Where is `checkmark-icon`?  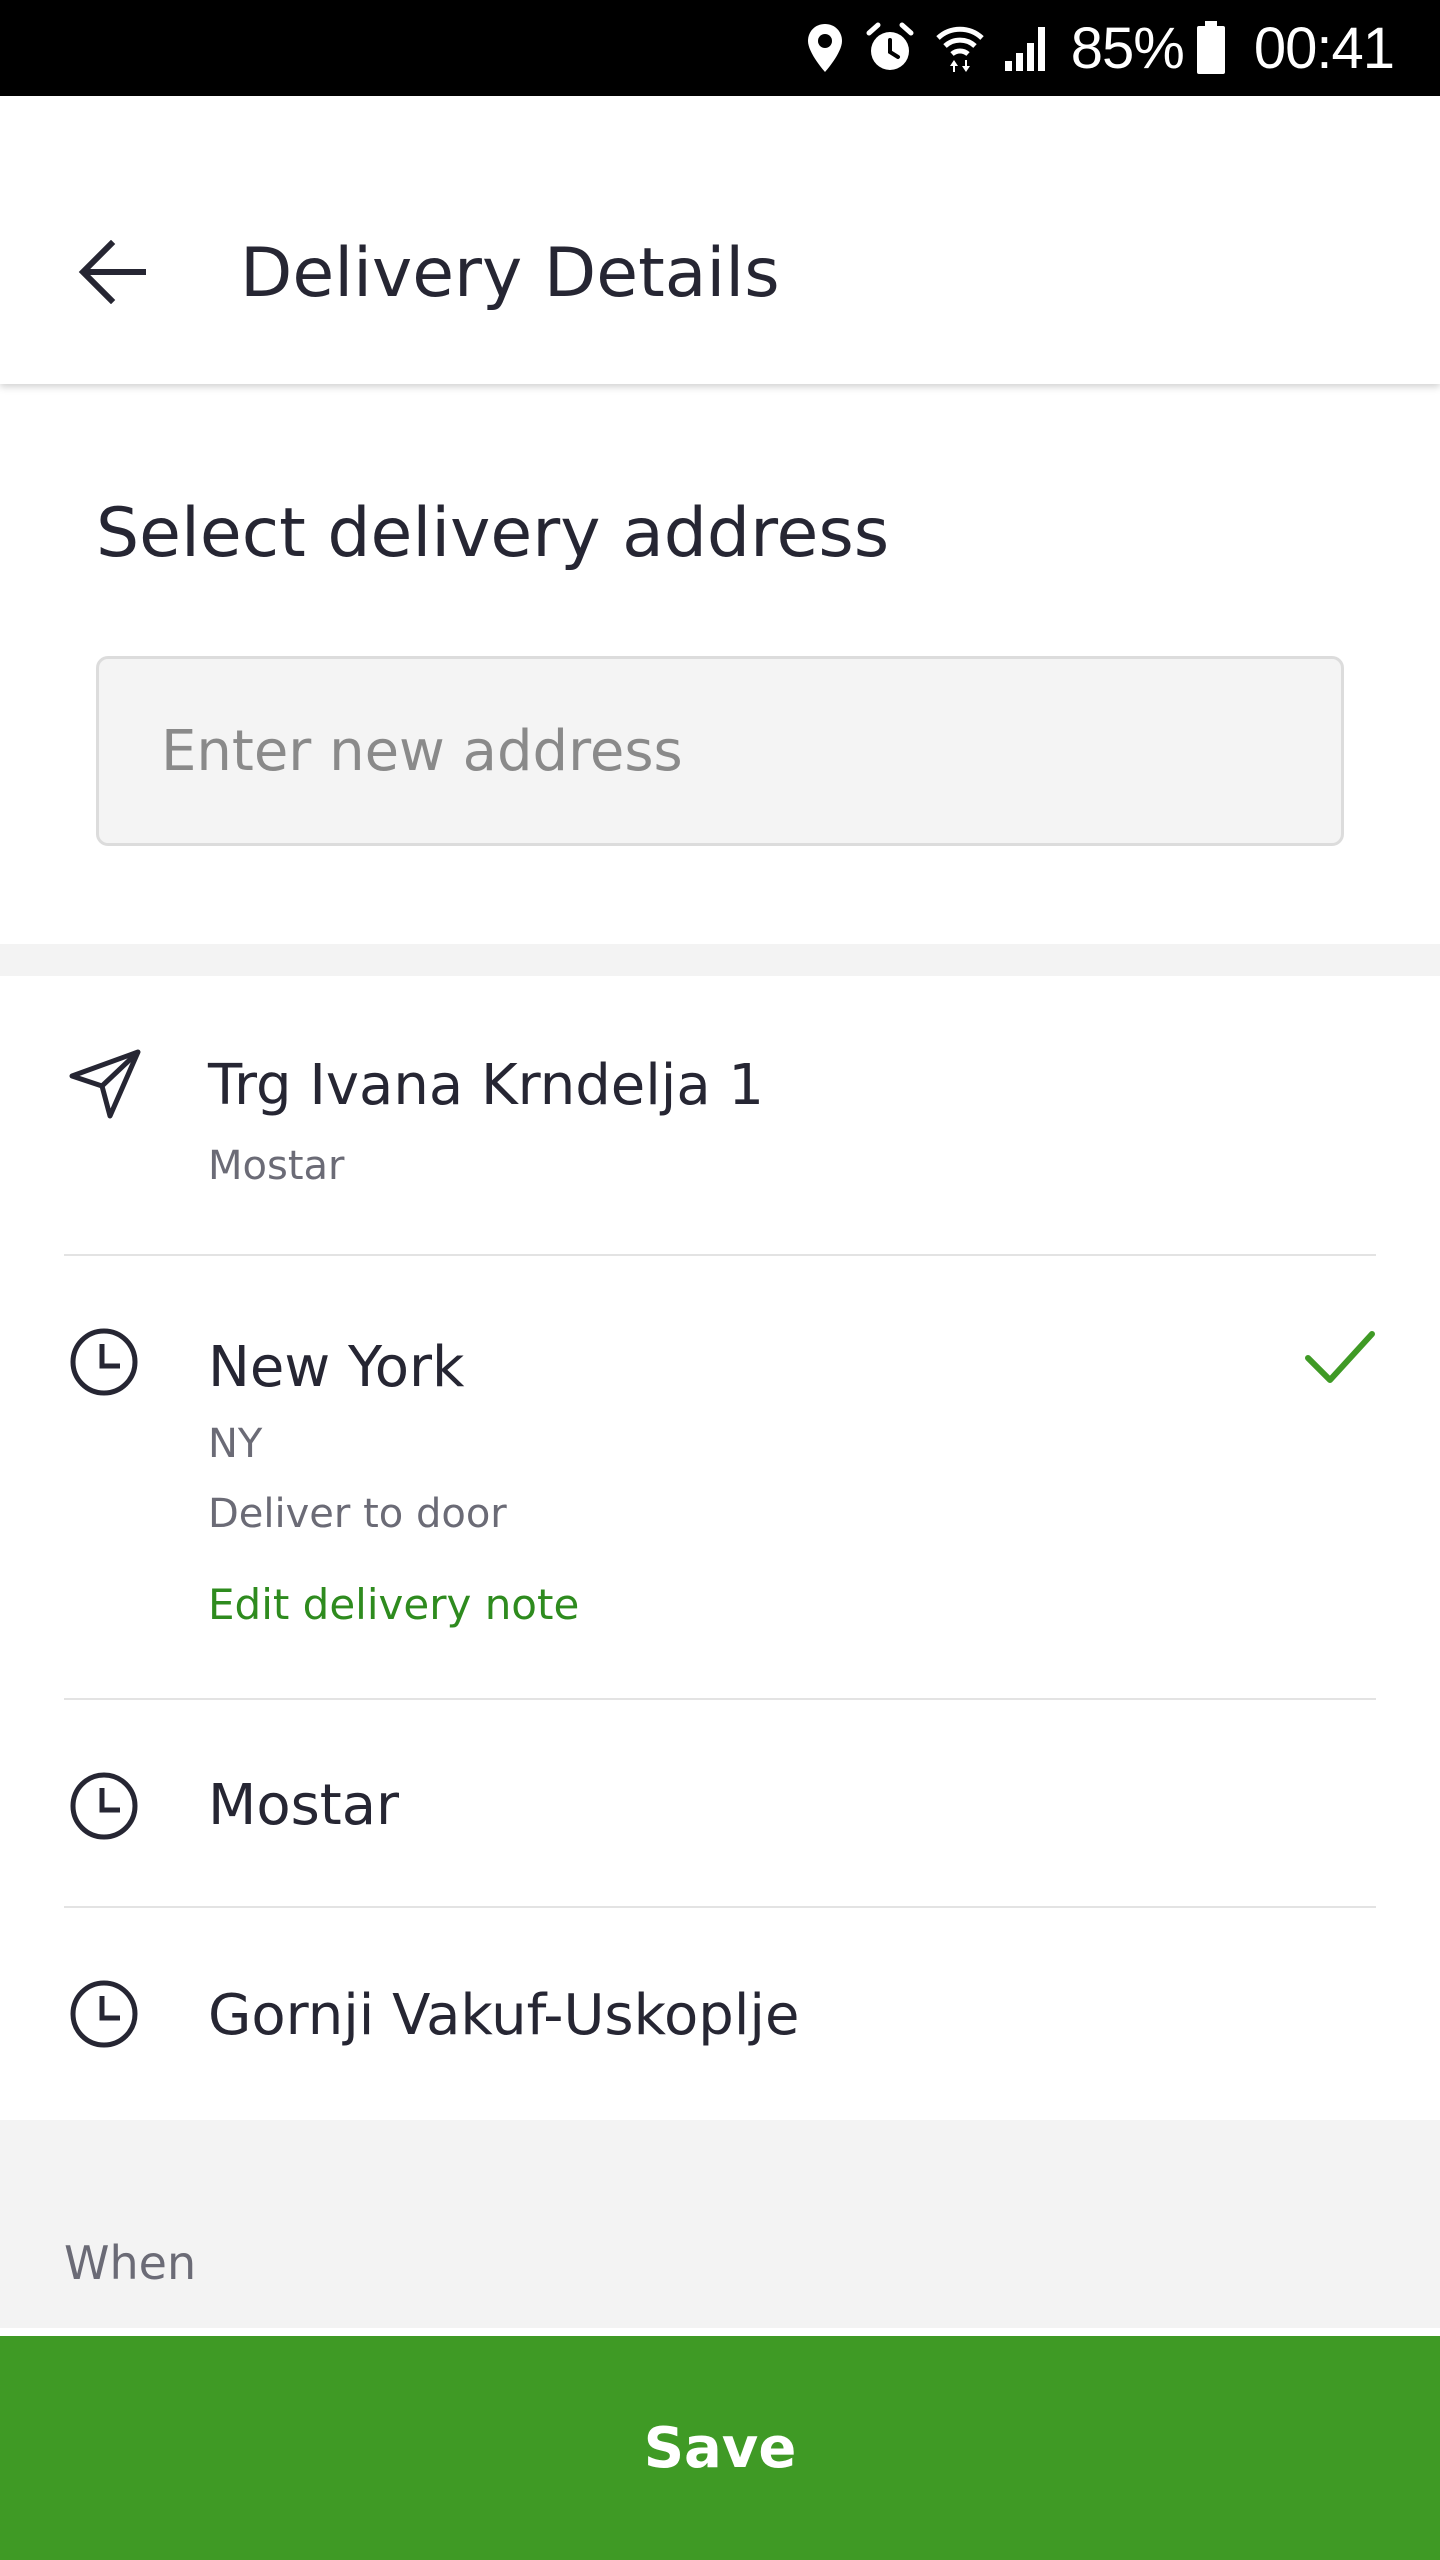 checkmark-icon is located at coordinates (1340, 1358).